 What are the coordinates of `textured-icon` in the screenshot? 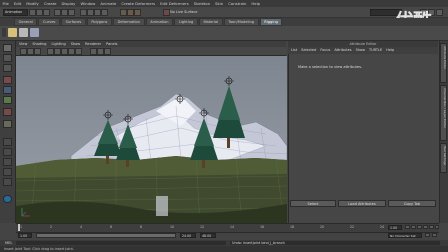 It's located at (71, 51).